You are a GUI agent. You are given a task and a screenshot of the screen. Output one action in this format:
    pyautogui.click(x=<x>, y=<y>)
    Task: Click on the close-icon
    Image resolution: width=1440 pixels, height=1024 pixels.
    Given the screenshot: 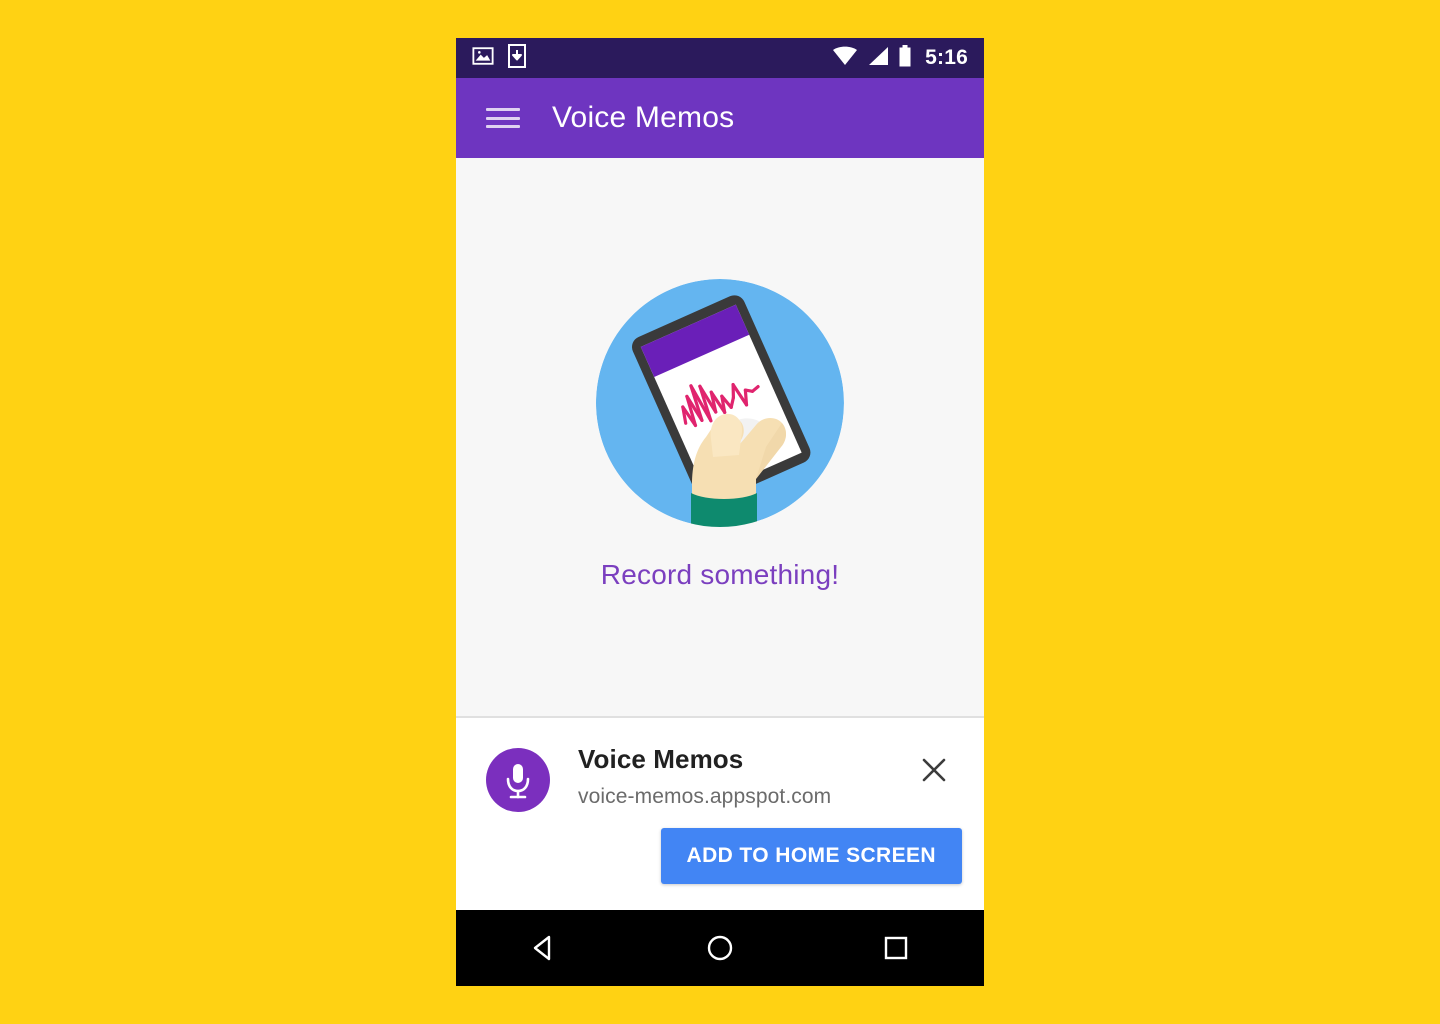 What is the action you would take?
    pyautogui.click(x=934, y=770)
    